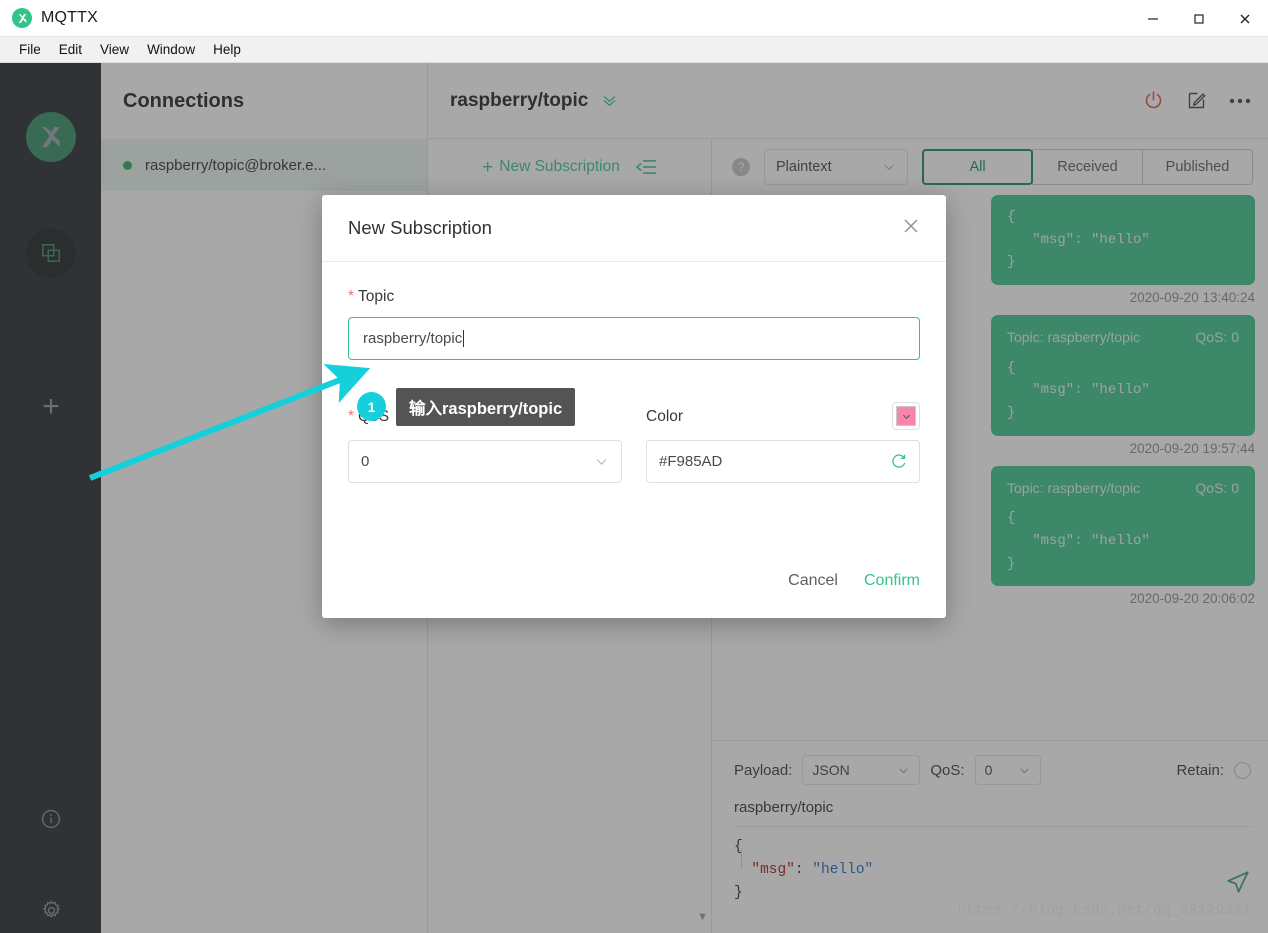 This screenshot has height=933, width=1268. Describe the element at coordinates (171, 49) in the screenshot. I see `menu-window: Window` at that location.